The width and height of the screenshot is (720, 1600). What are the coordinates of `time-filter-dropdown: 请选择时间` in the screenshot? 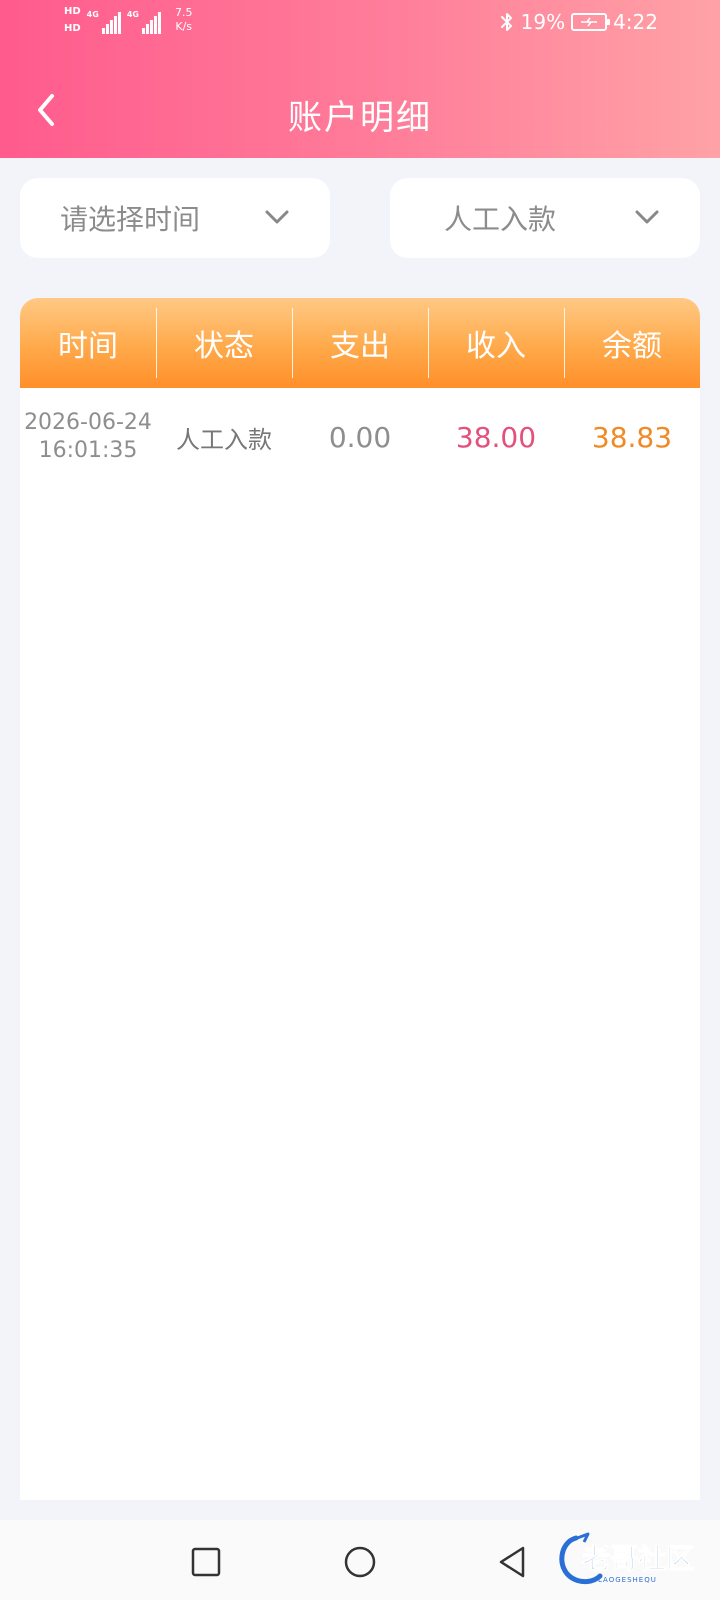 It's located at (175, 218).